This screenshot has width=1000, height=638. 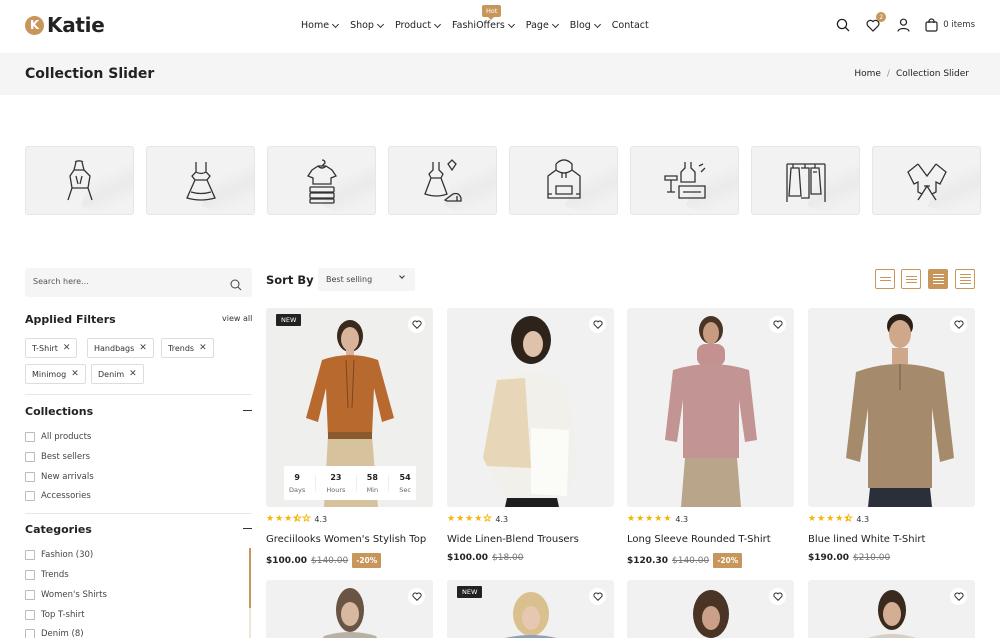 What do you see at coordinates (866, 539) in the screenshot?
I see `product-title: Blue lined White T-Shirt` at bounding box center [866, 539].